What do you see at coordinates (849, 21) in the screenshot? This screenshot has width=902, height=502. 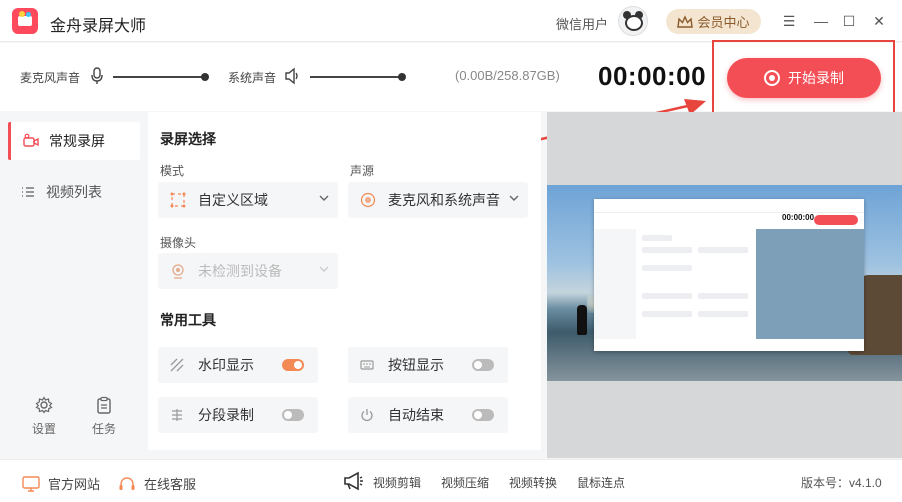 I see `maximize-icon: ☐` at bounding box center [849, 21].